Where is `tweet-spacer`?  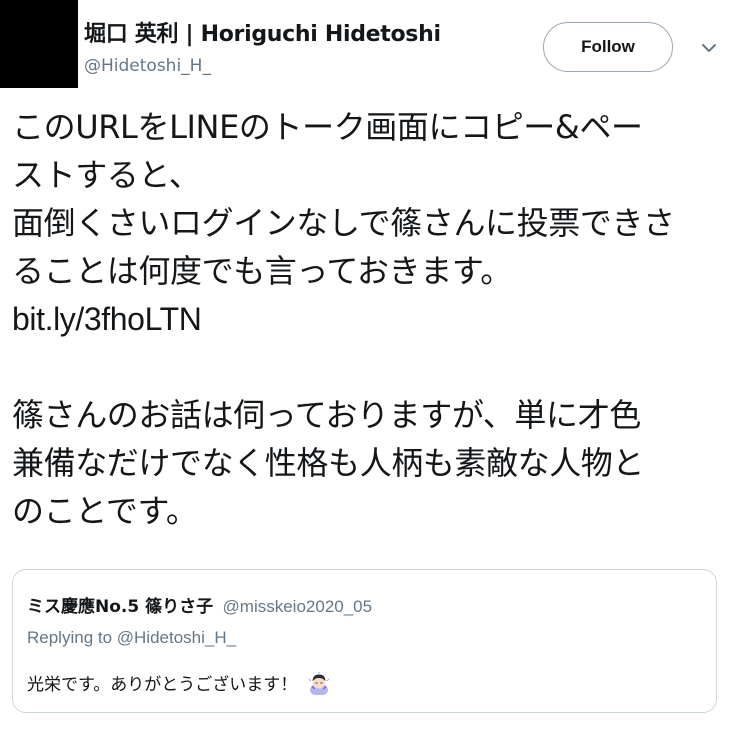
tweet-spacer is located at coordinates (371, 367).